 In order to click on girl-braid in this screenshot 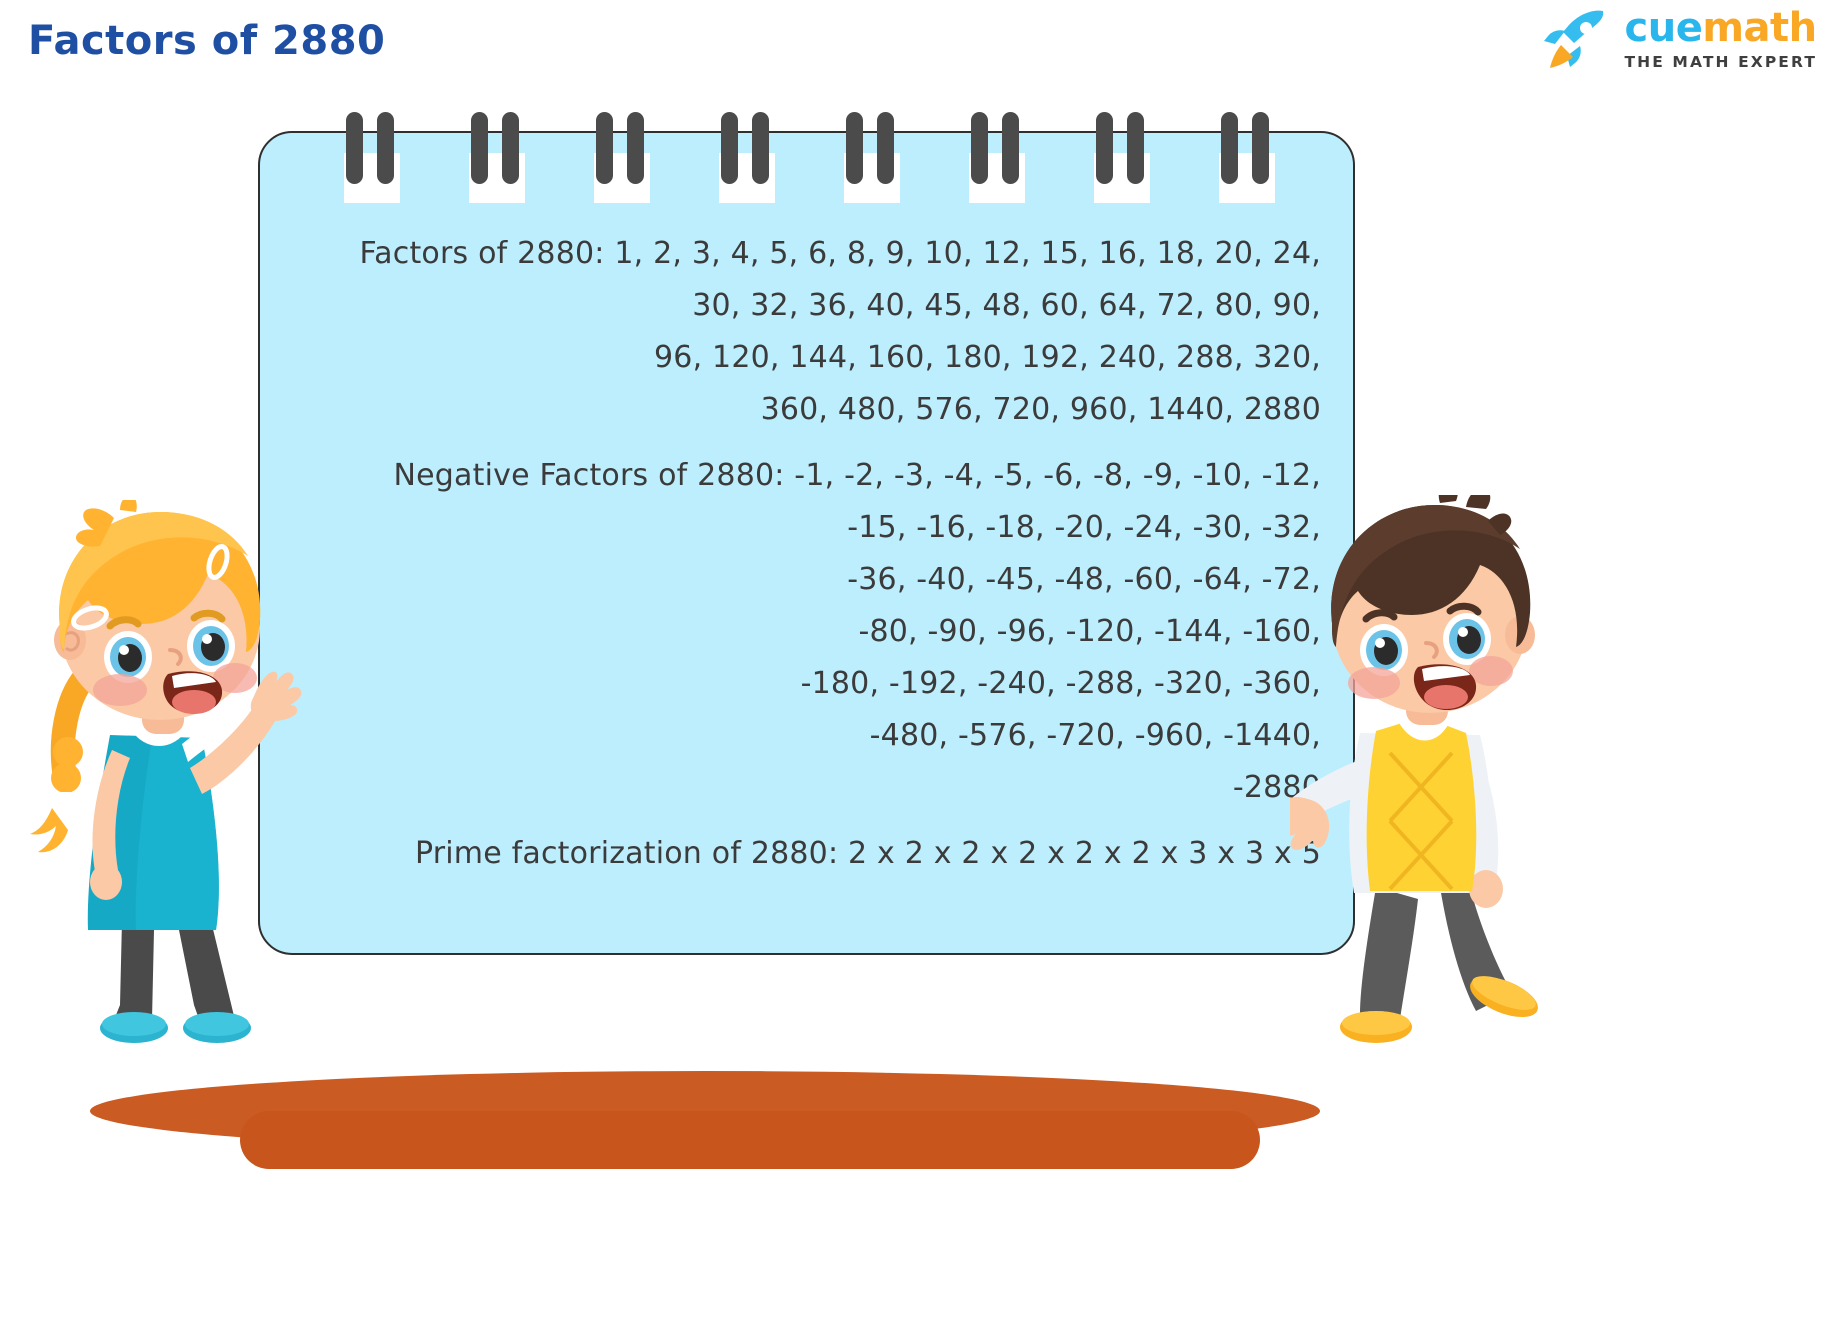, I will do `click(73, 724)`.